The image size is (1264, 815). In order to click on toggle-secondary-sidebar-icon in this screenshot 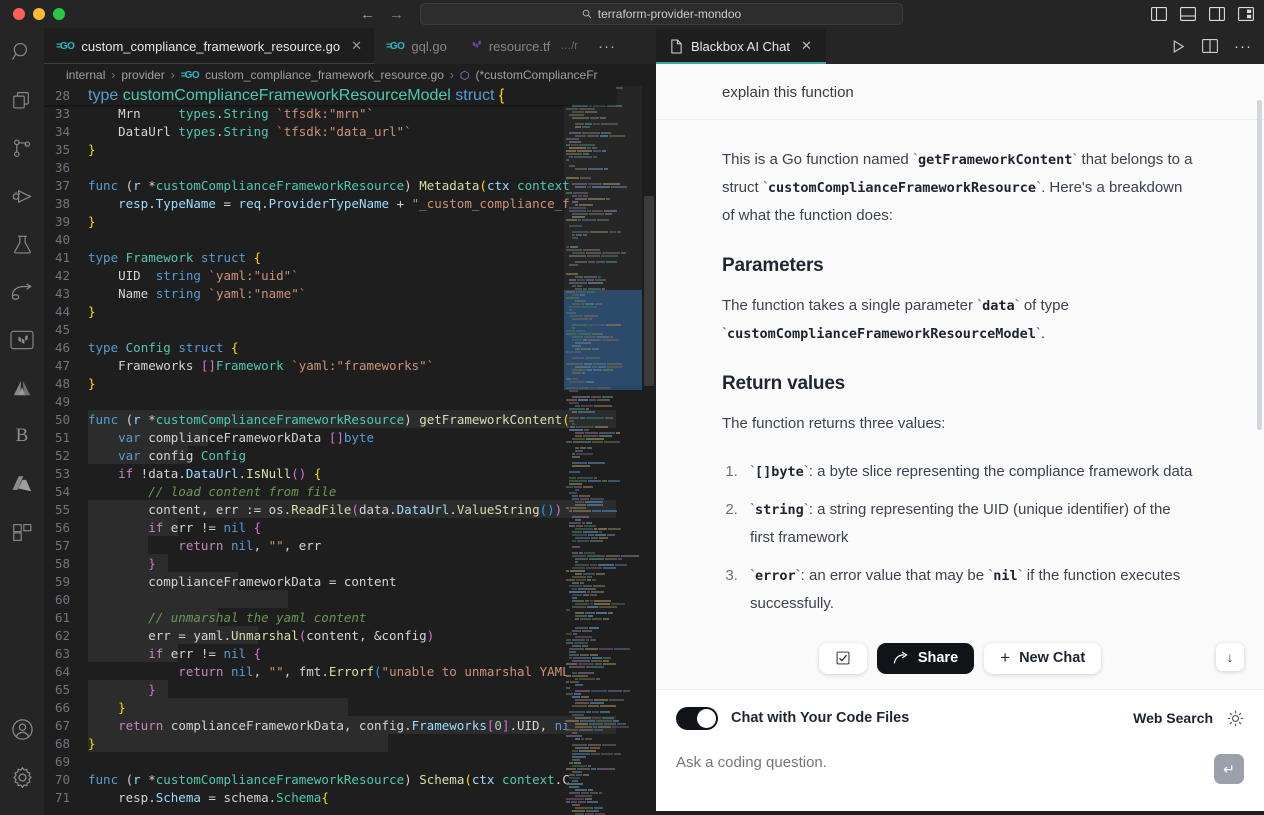, I will do `click(1217, 14)`.